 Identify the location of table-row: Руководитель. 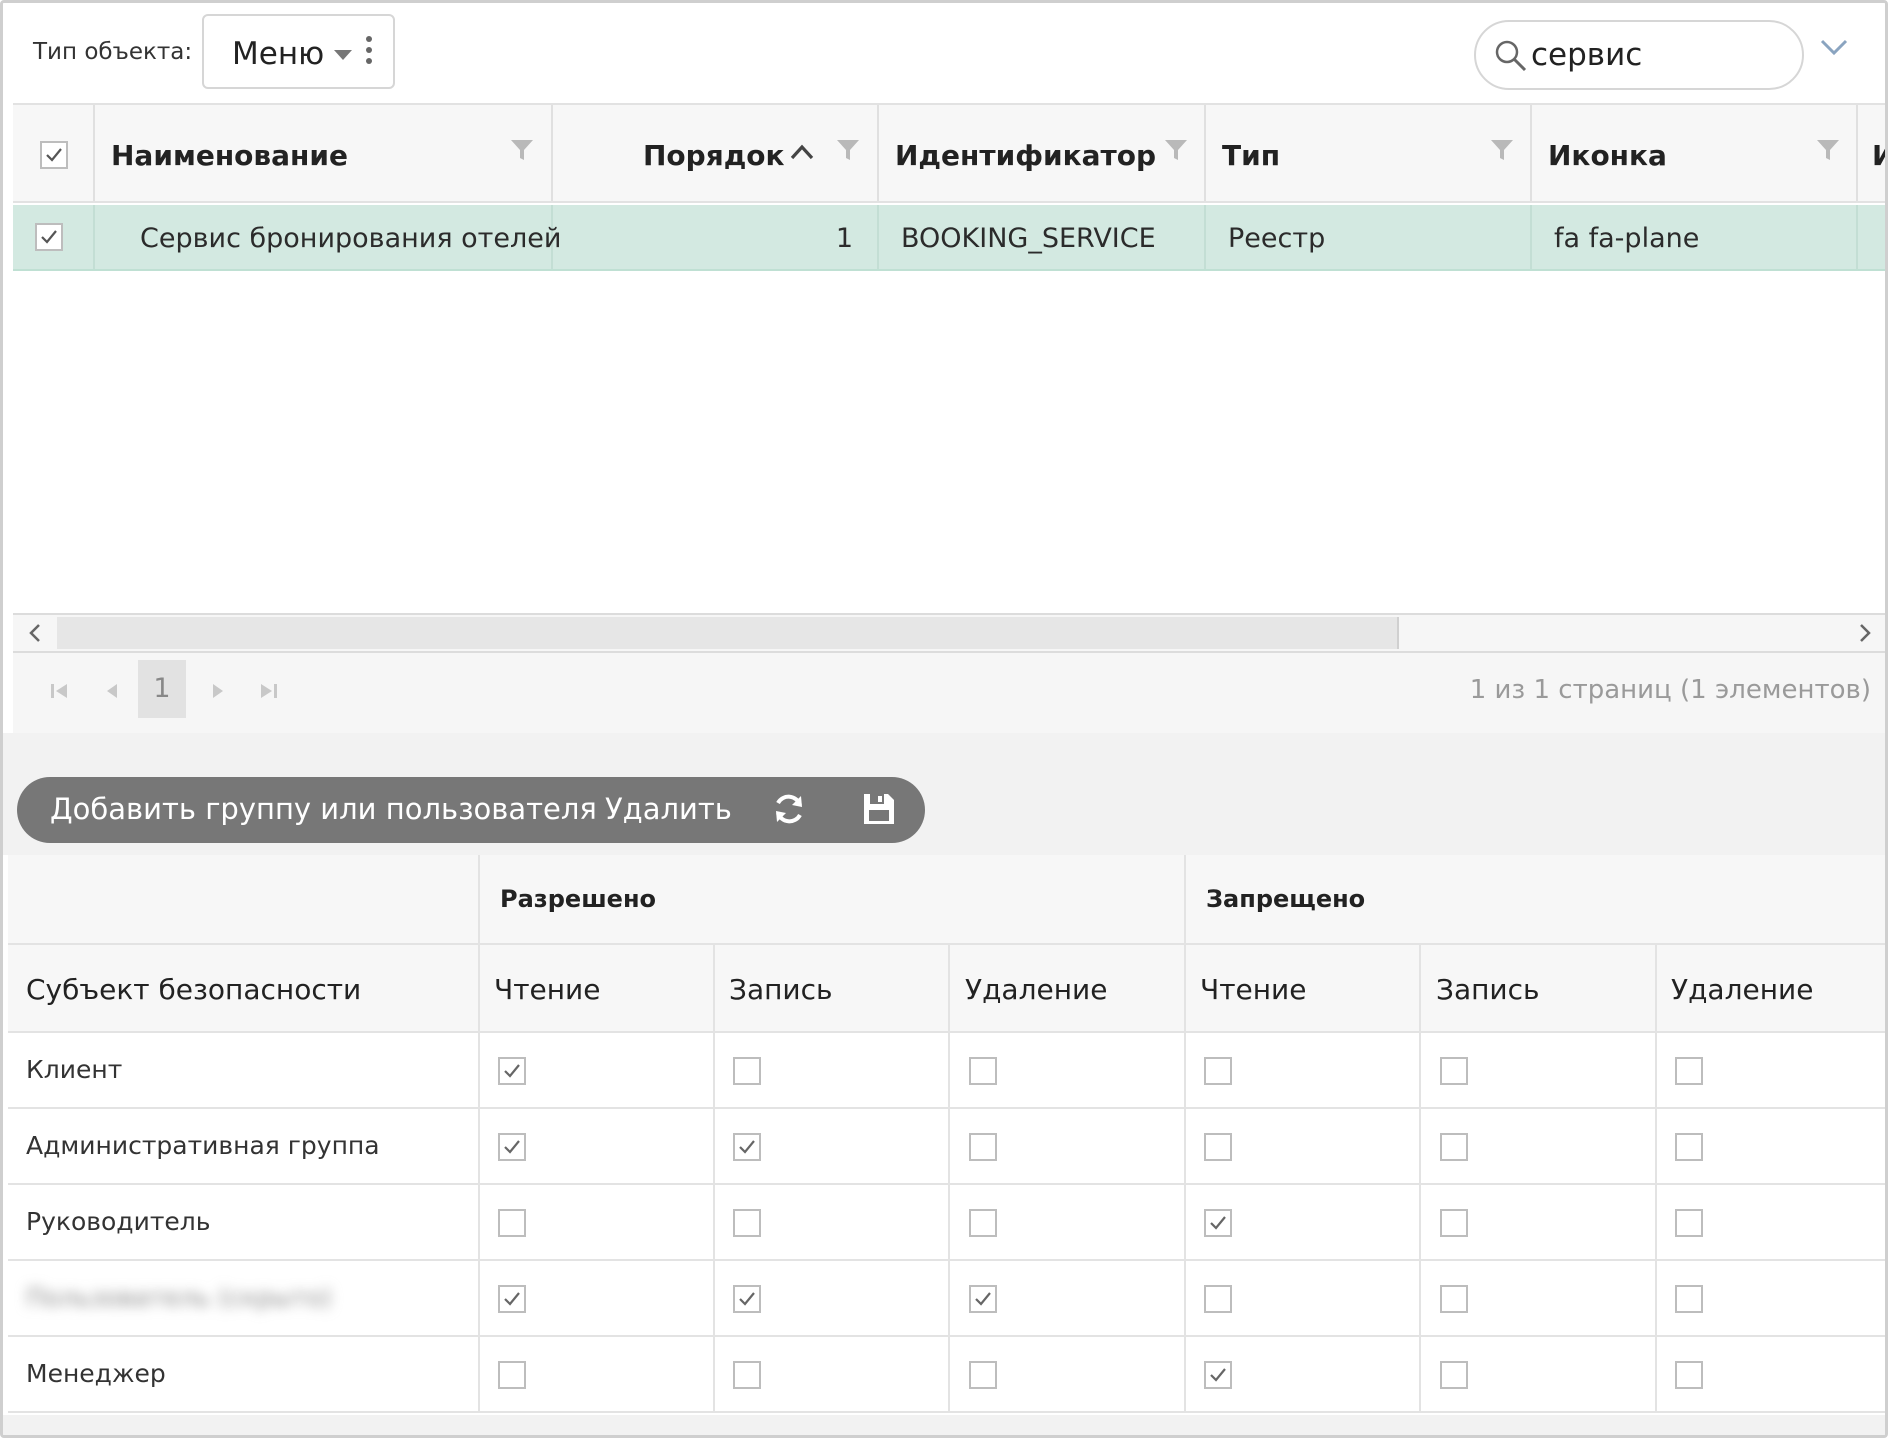
(946, 1223).